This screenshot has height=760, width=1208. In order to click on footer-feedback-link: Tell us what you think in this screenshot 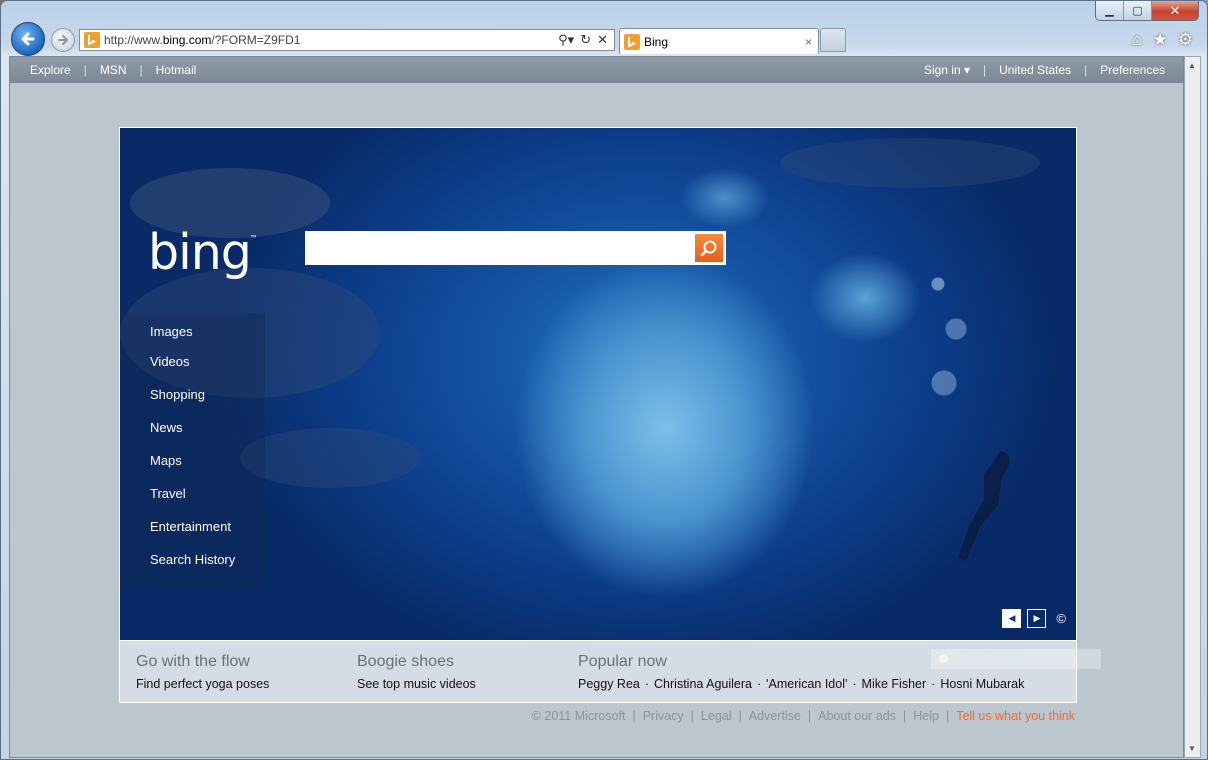, I will do `click(1015, 716)`.